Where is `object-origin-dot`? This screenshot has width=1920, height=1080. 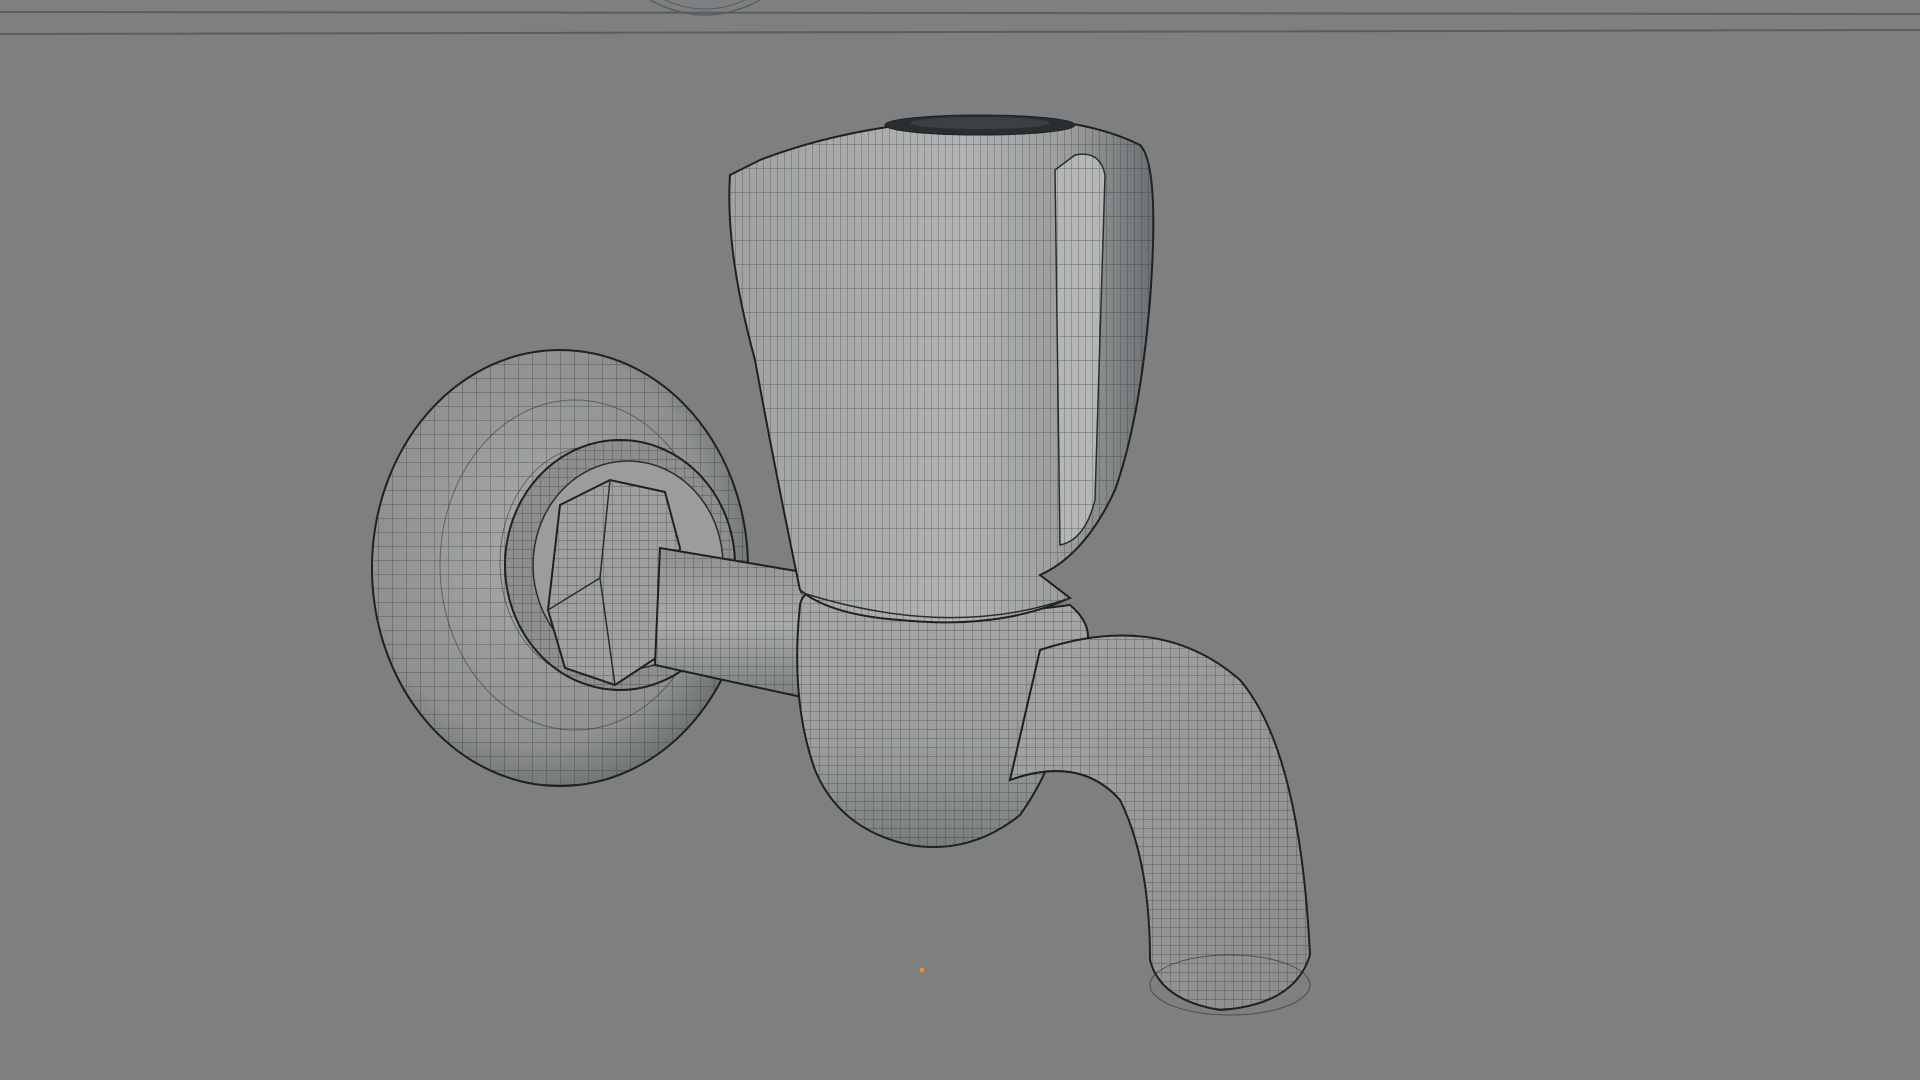 object-origin-dot is located at coordinates (922, 970).